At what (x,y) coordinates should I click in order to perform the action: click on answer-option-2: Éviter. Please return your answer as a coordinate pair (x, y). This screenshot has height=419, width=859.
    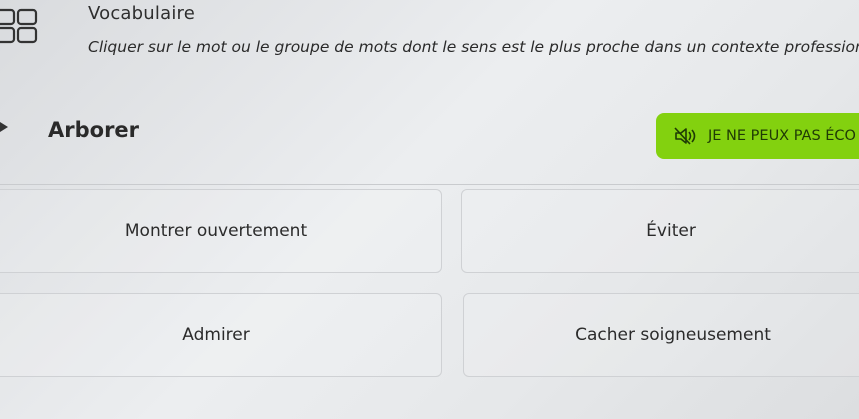
    Looking at the image, I should click on (660, 231).